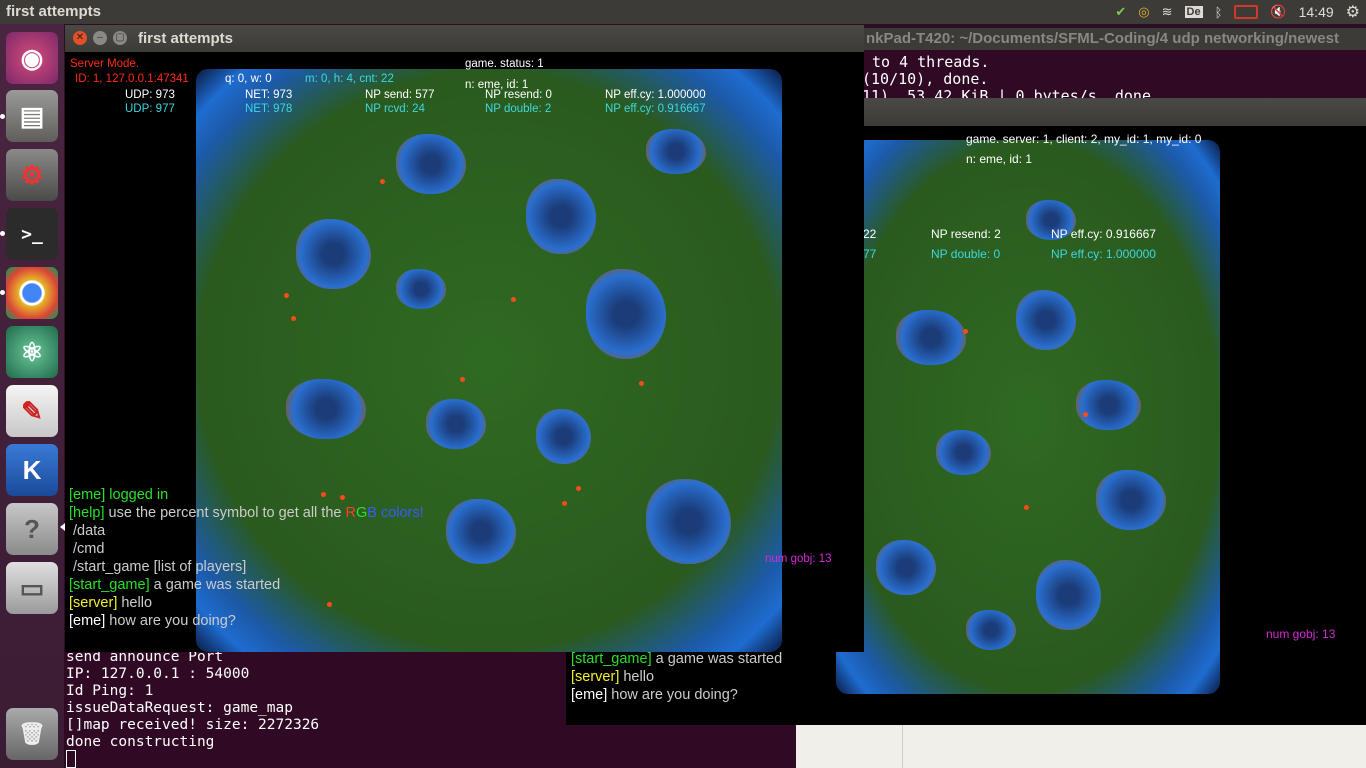 The height and width of the screenshot is (768, 1366). I want to click on chrome-button, so click(32, 293).